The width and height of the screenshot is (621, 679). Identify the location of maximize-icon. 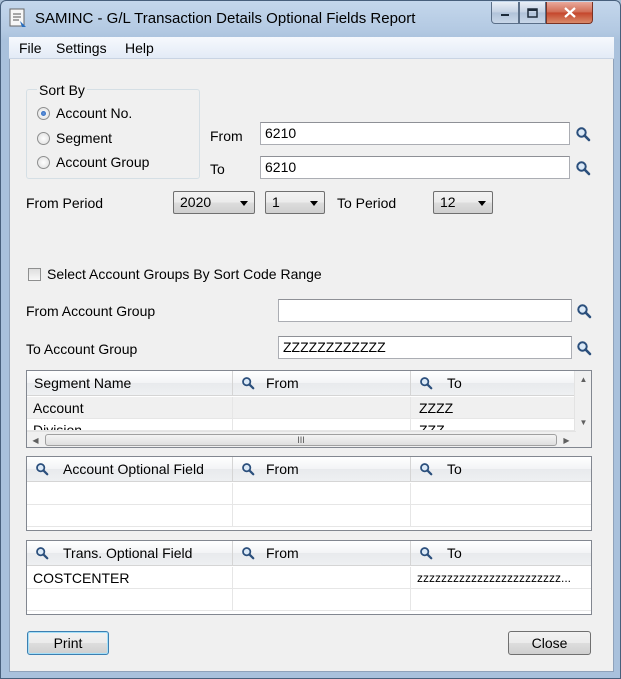
(532, 12).